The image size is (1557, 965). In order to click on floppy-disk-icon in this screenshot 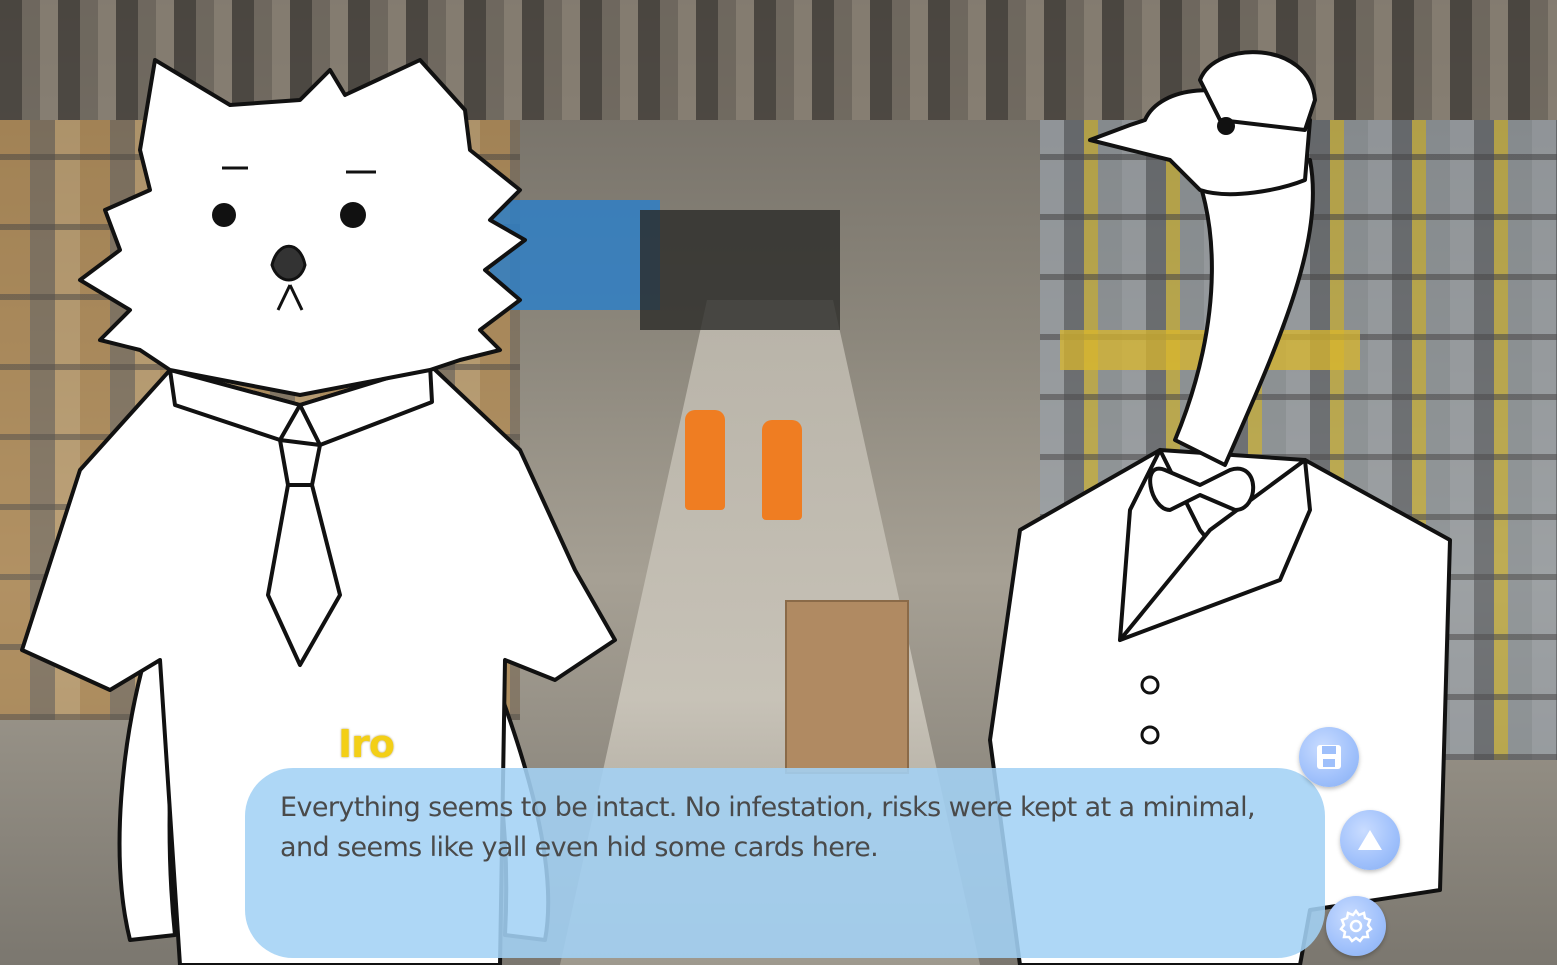, I will do `click(1329, 757)`.